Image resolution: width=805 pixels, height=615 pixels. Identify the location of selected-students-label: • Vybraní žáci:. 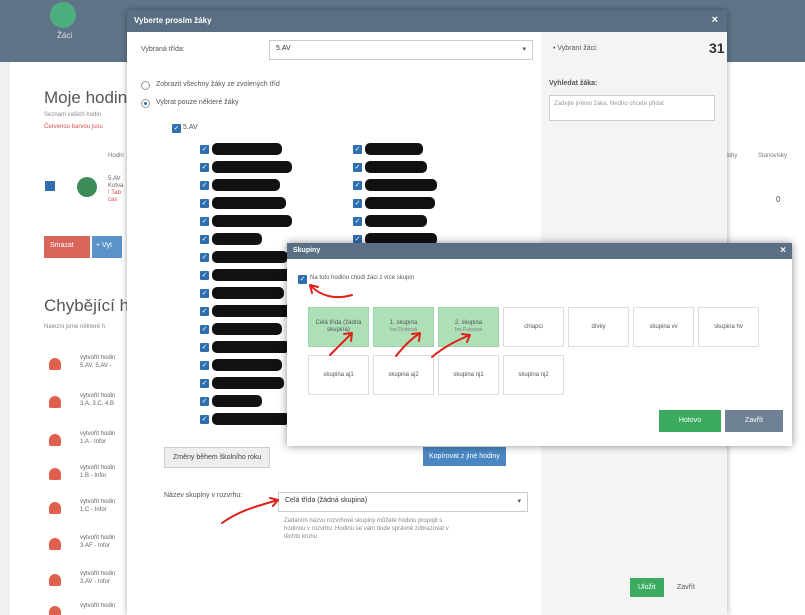
(575, 48).